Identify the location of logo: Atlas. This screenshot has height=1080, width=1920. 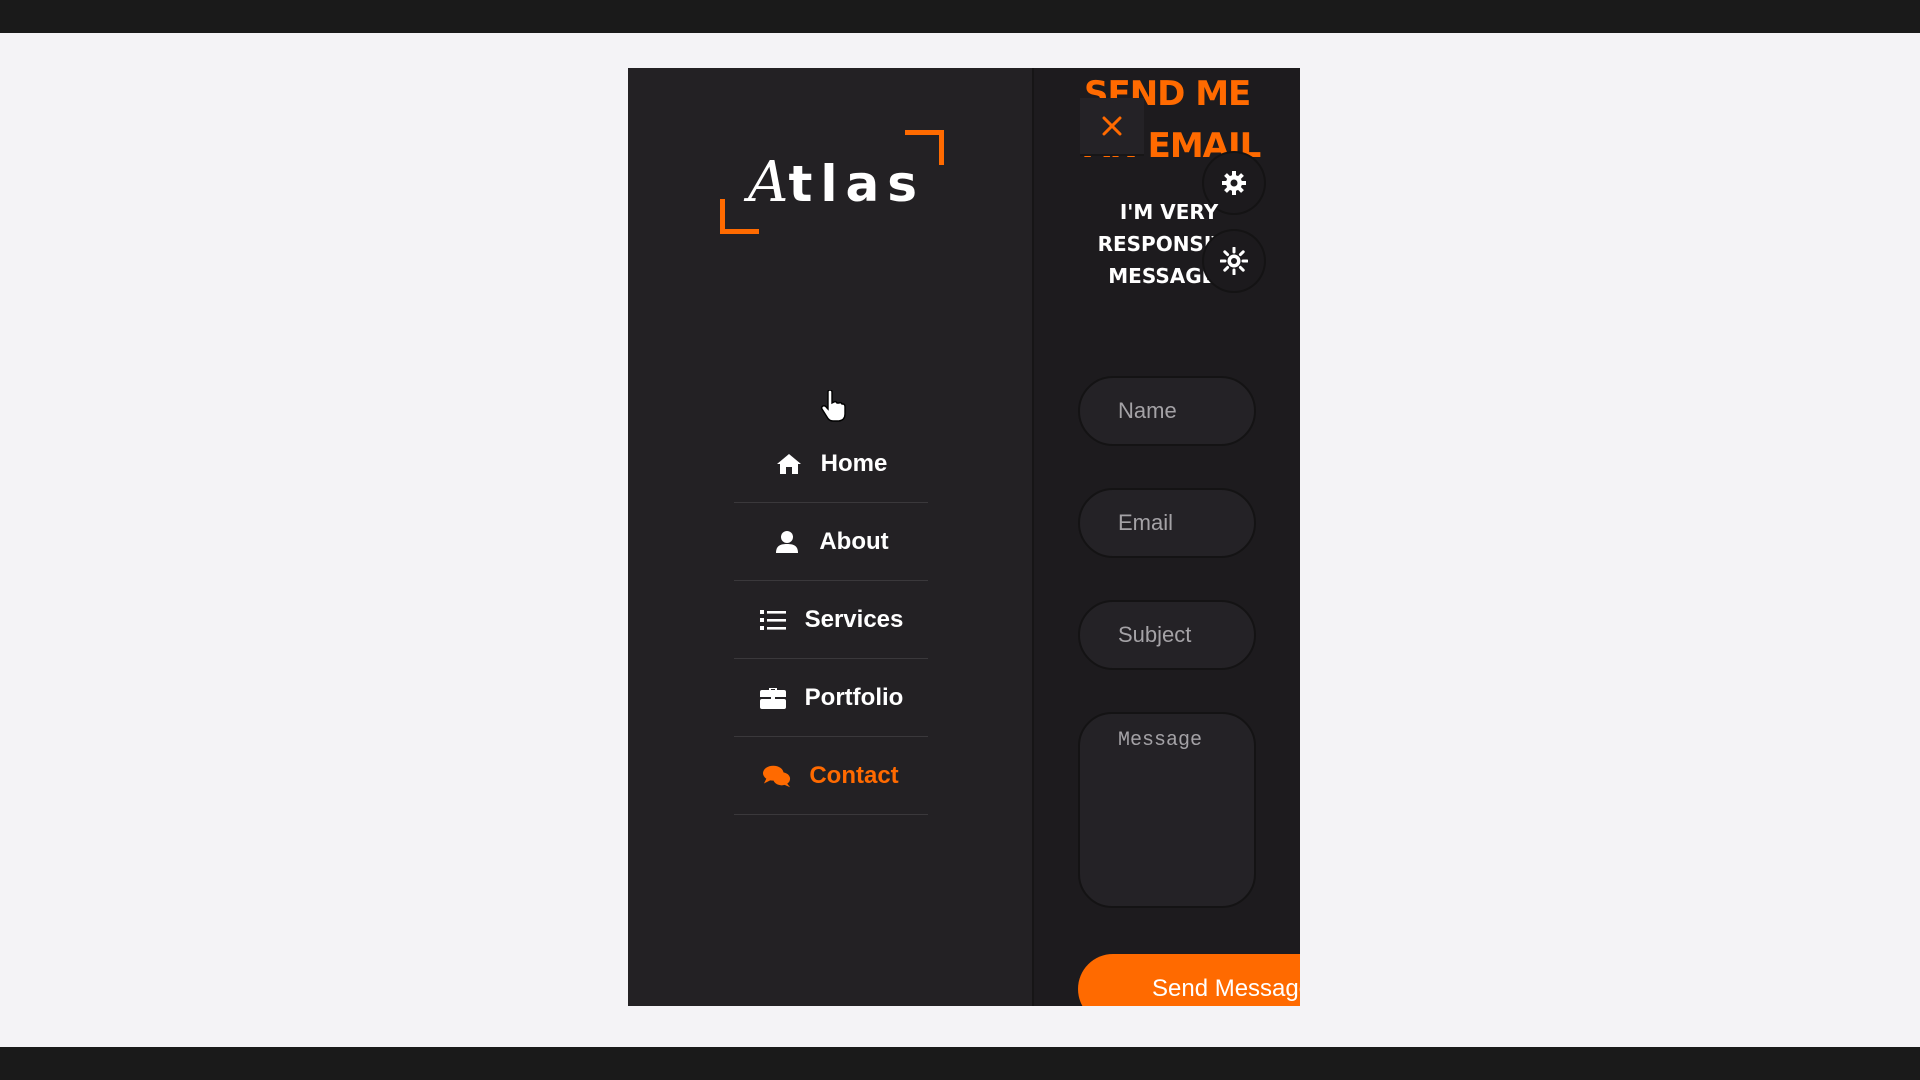
(832, 182).